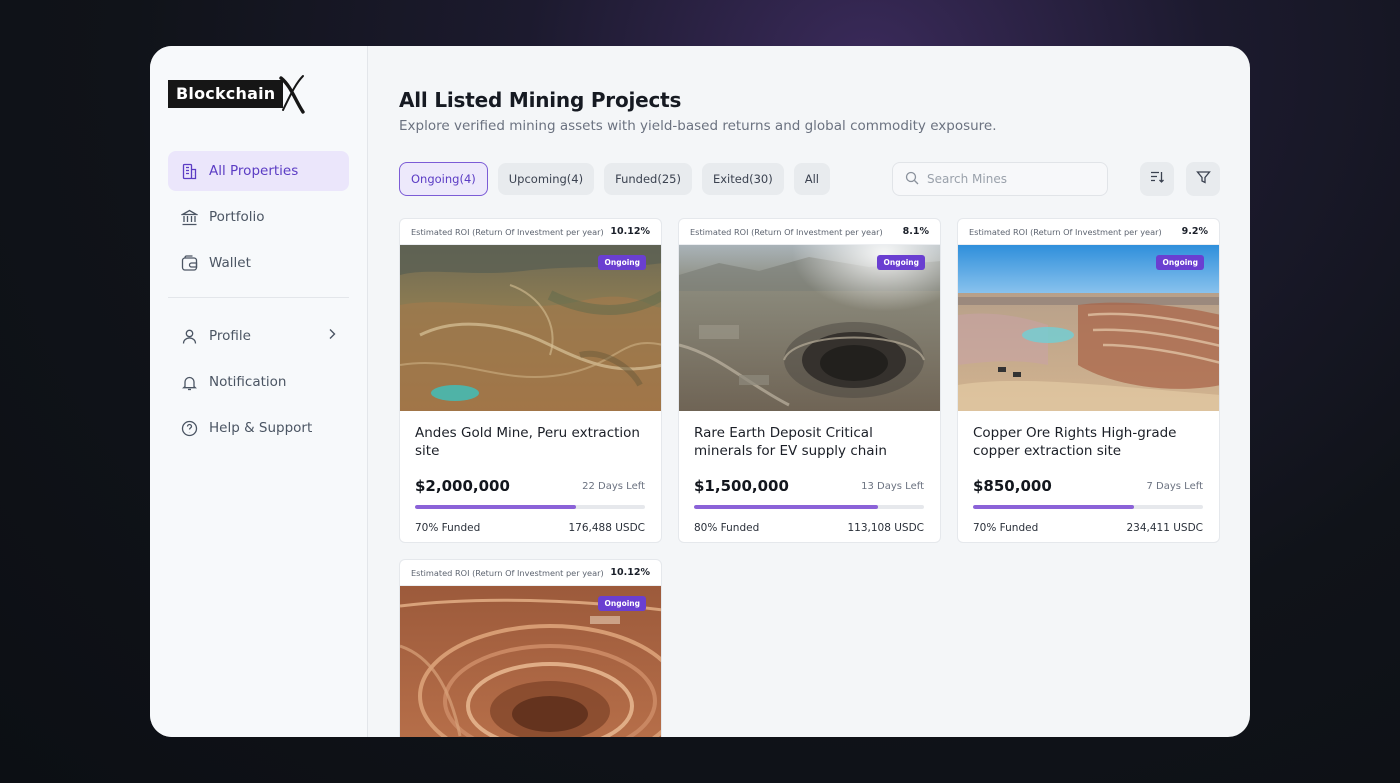 Image resolution: width=1400 pixels, height=783 pixels. I want to click on sidebar-item-notification: Notification, so click(258, 382).